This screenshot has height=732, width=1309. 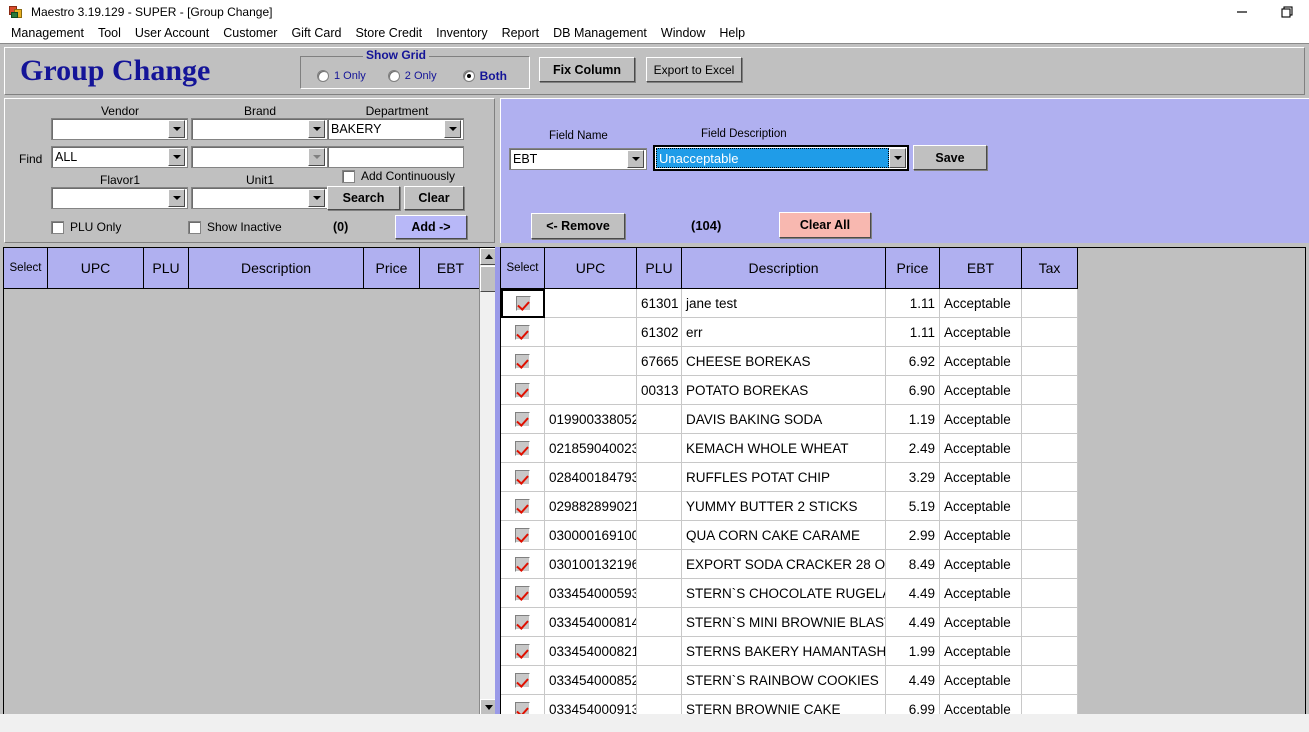 What do you see at coordinates (431, 227) in the screenshot?
I see `add-button: Add ->` at bounding box center [431, 227].